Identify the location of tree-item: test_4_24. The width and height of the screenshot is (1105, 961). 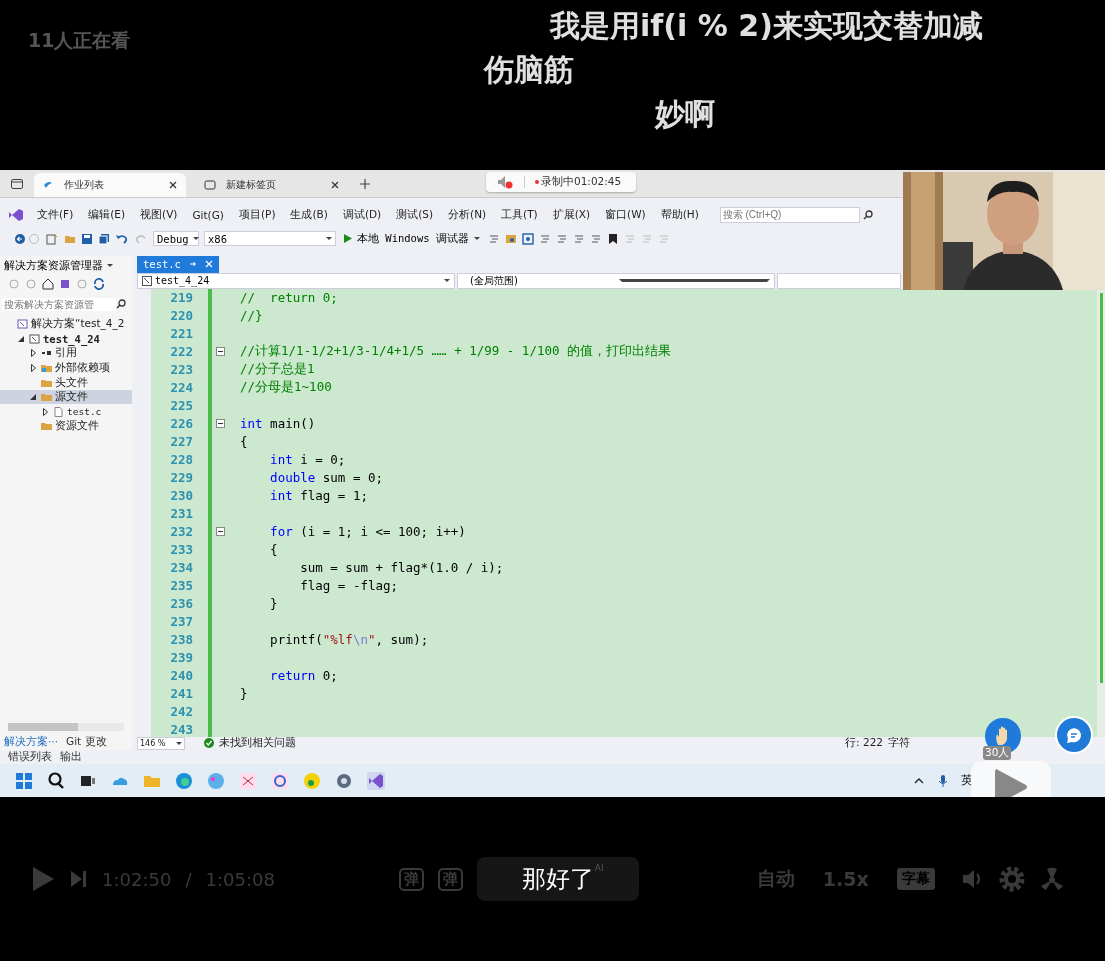
(66, 339).